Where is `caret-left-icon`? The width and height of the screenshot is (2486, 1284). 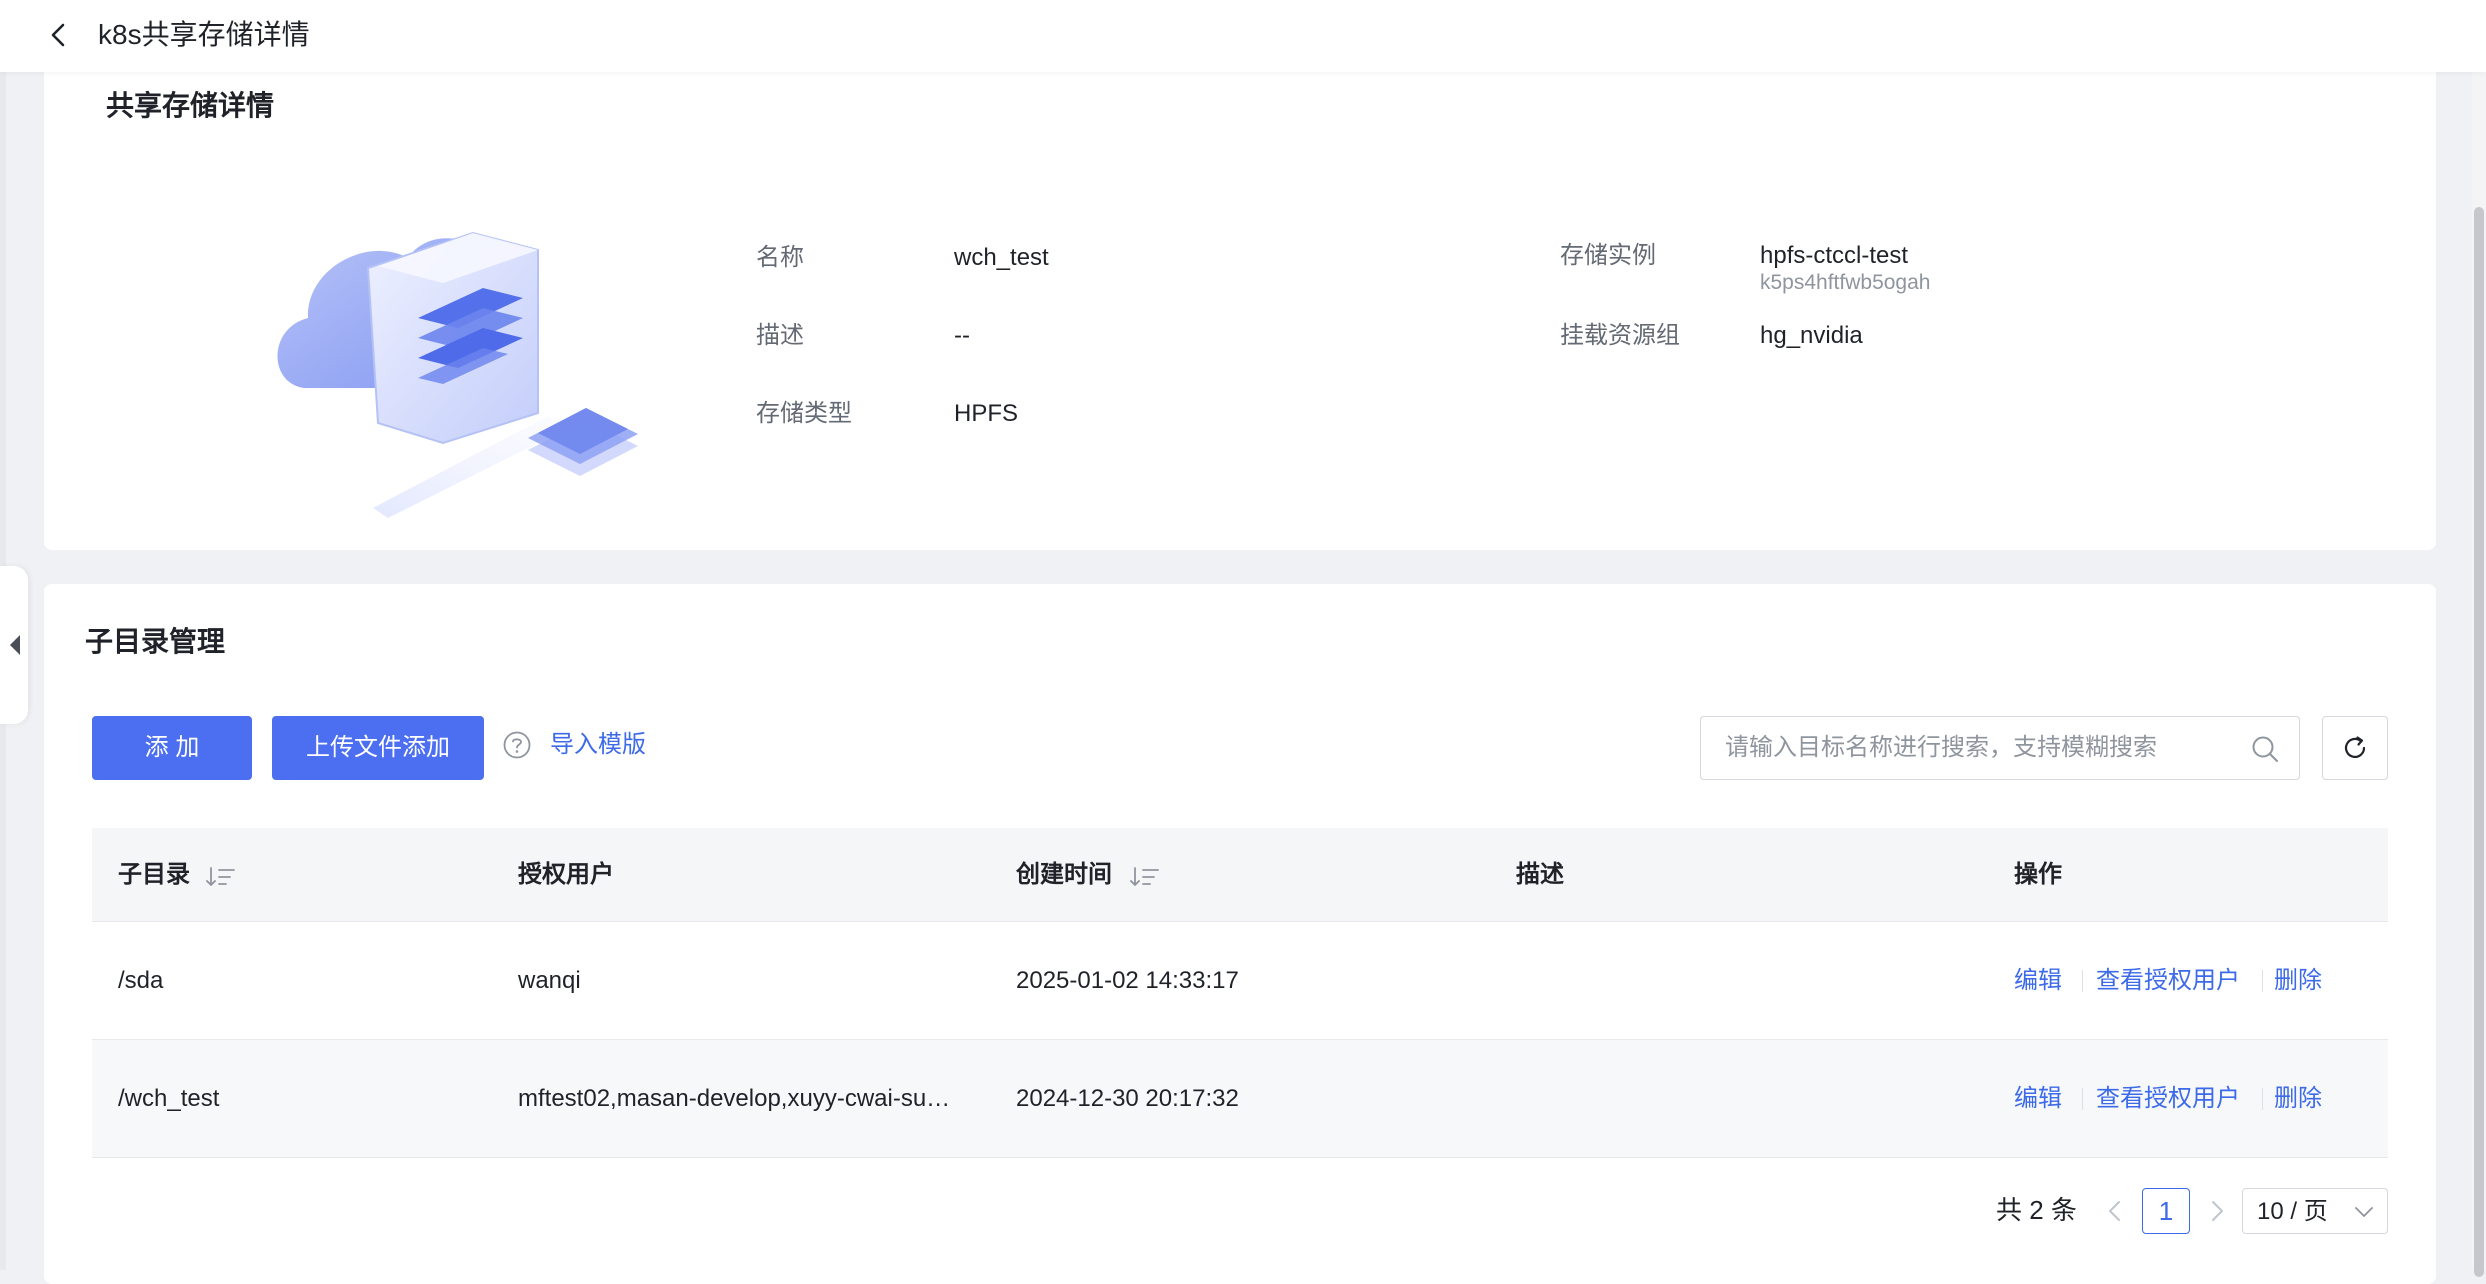
caret-left-icon is located at coordinates (15, 645).